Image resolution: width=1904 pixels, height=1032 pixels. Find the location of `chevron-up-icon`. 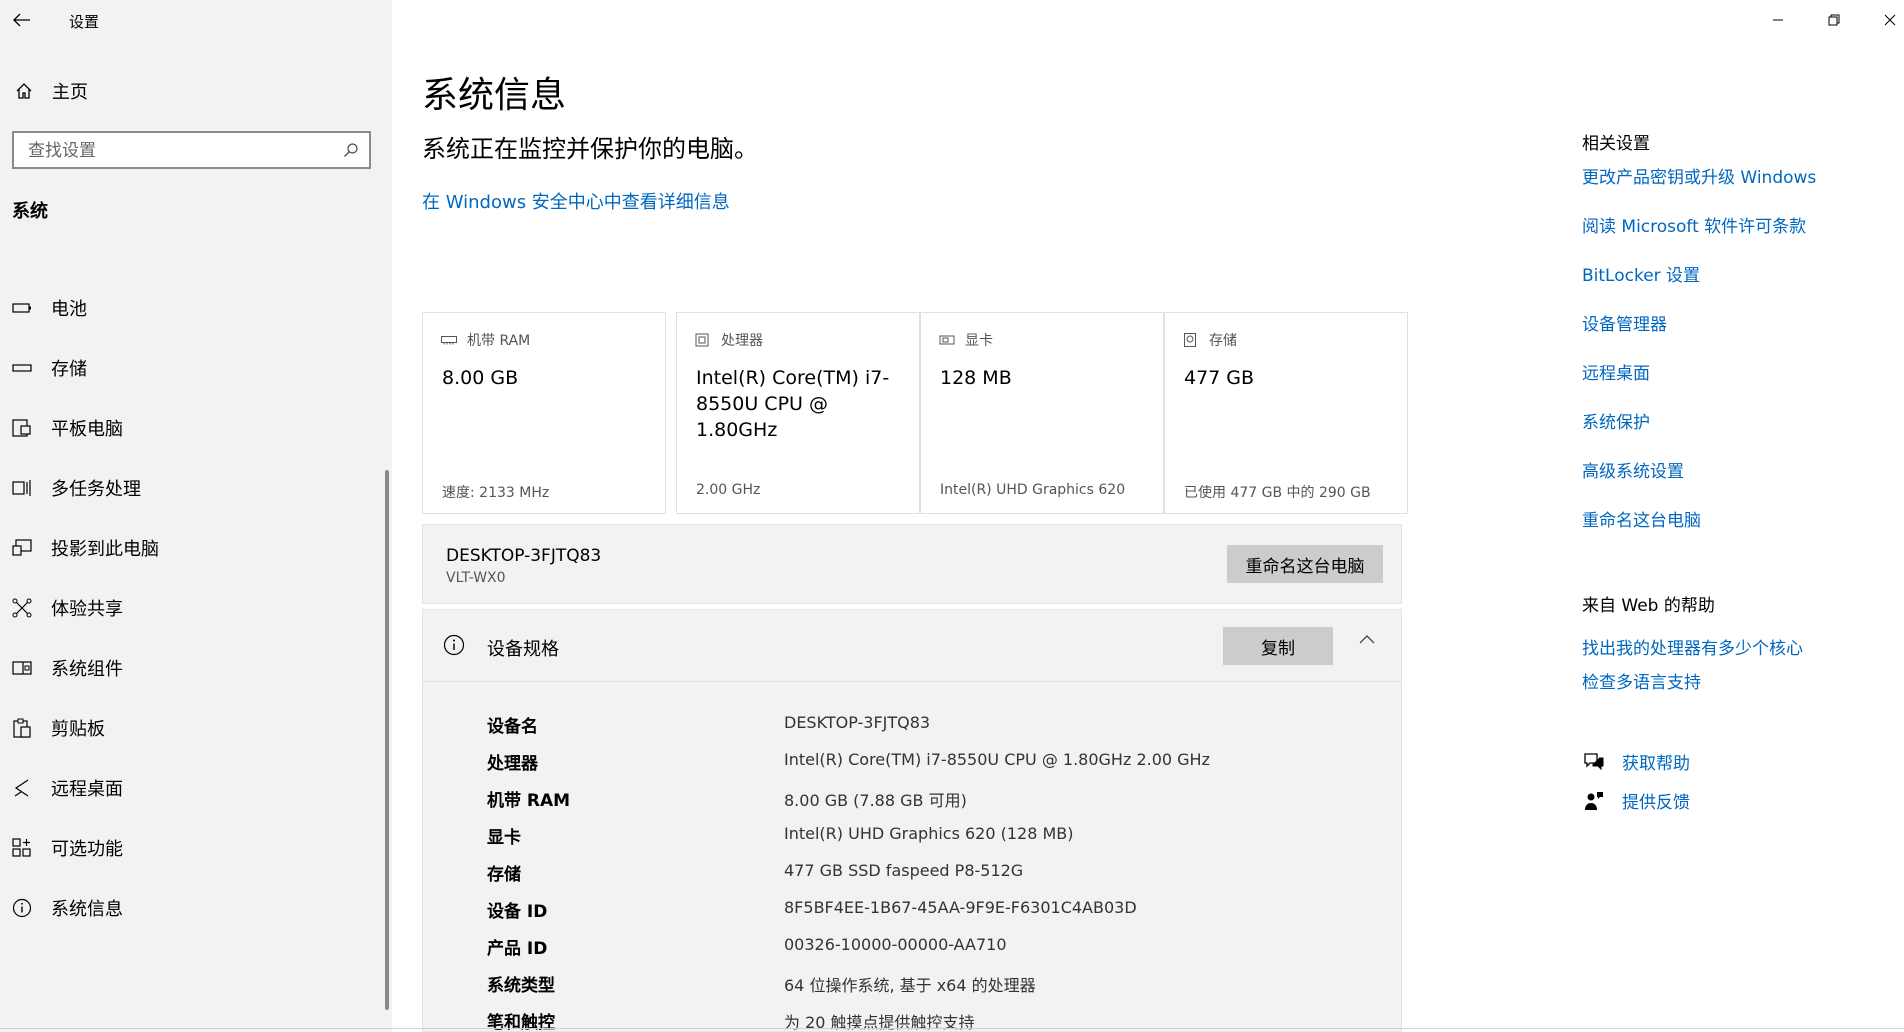

chevron-up-icon is located at coordinates (1367, 640).